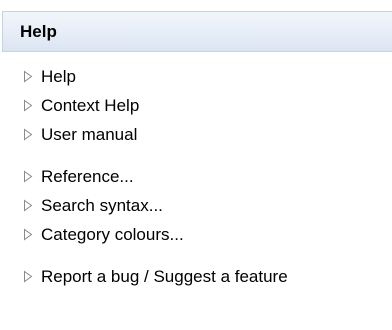 This screenshot has height=330, width=392. I want to click on link-label: User manual, so click(89, 134).